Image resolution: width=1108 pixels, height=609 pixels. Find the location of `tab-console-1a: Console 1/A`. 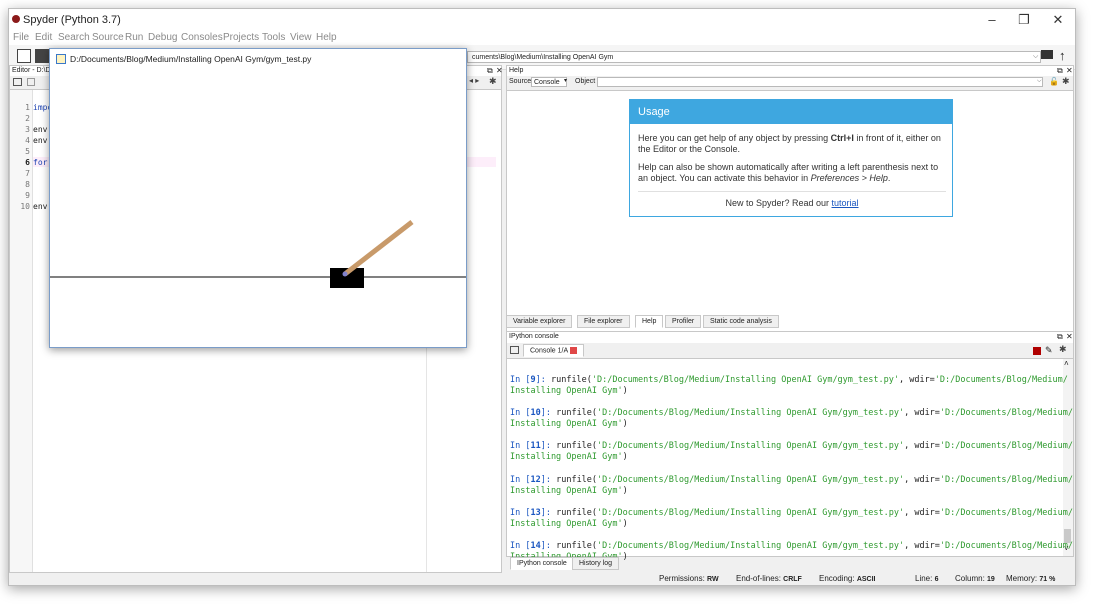

tab-console-1a: Console 1/A is located at coordinates (553, 351).